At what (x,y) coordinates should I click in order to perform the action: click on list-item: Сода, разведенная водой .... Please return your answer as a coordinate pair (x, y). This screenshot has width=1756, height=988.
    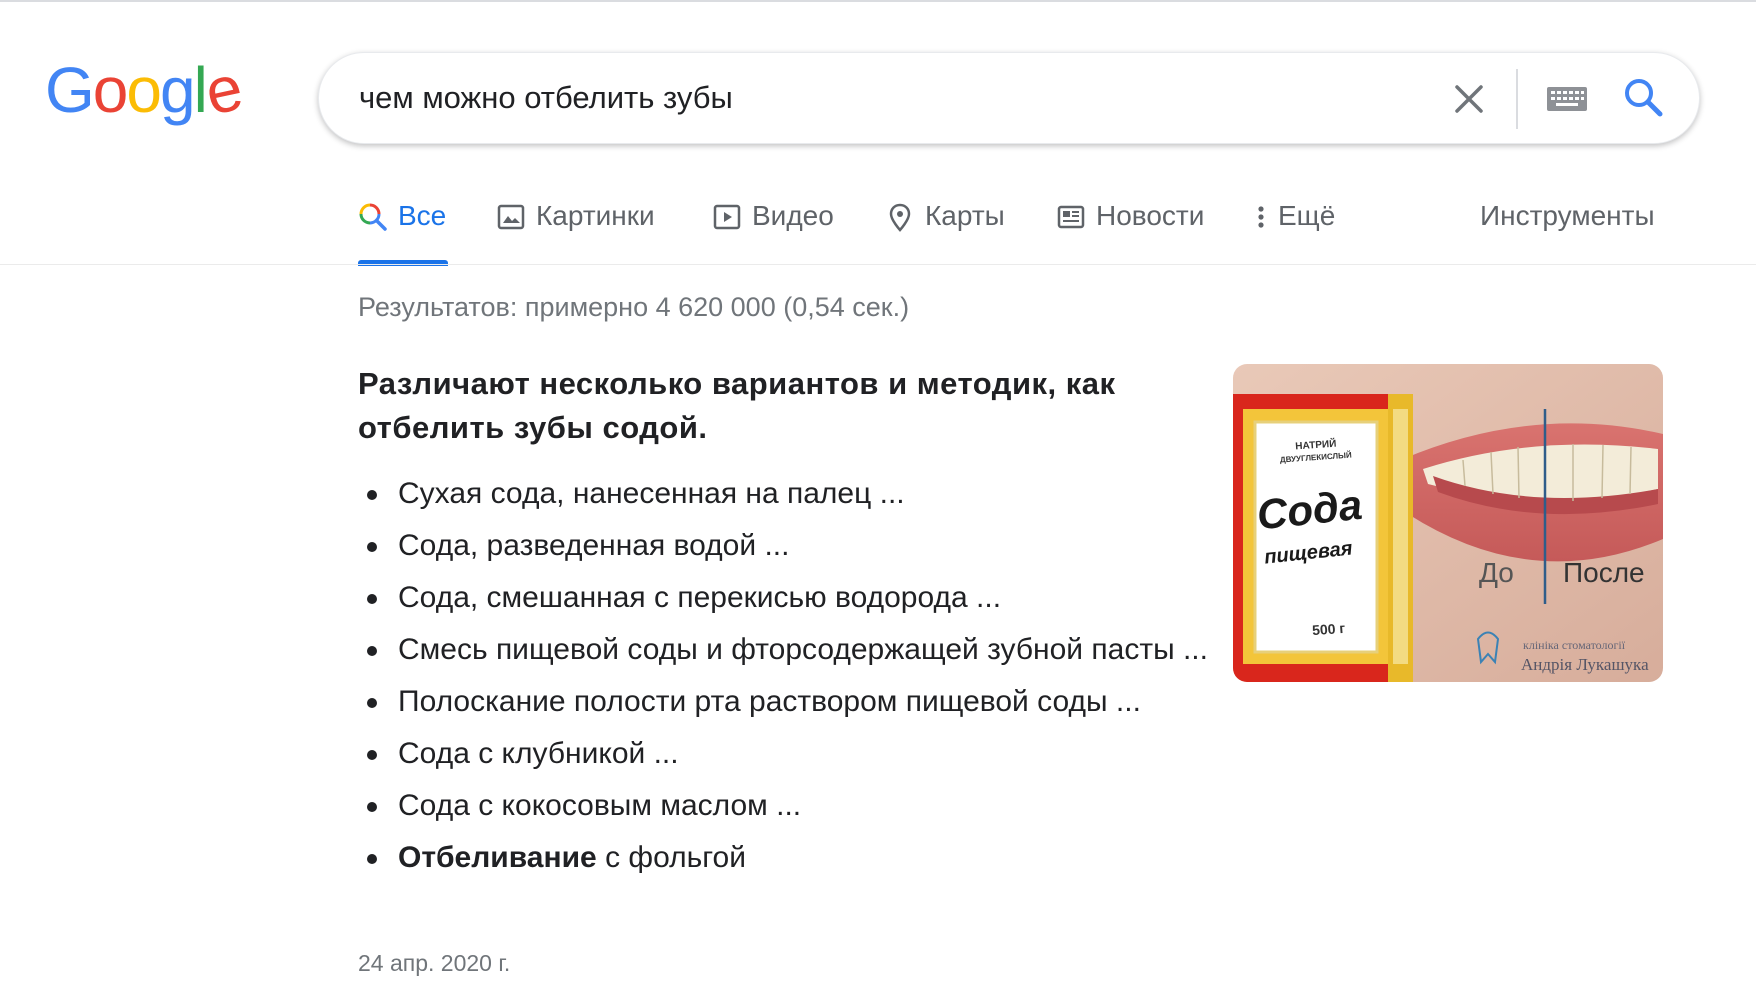
    Looking at the image, I should click on (788, 546).